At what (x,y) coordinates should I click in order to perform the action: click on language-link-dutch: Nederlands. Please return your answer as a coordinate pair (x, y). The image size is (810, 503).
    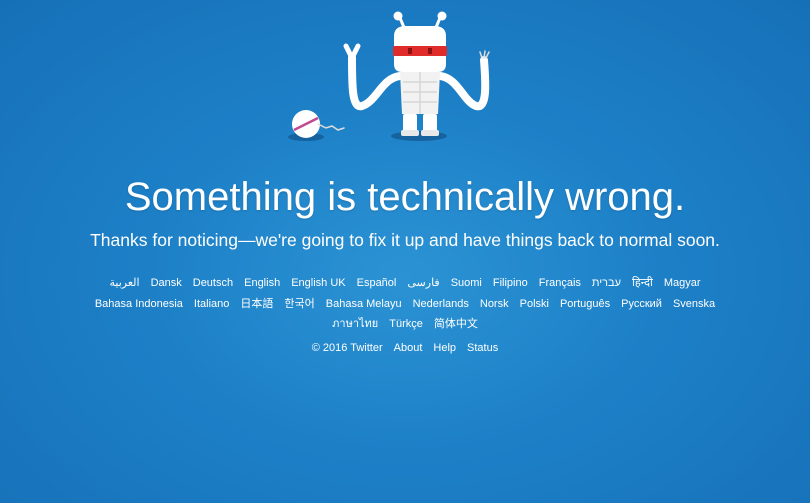
    Looking at the image, I should click on (441, 304).